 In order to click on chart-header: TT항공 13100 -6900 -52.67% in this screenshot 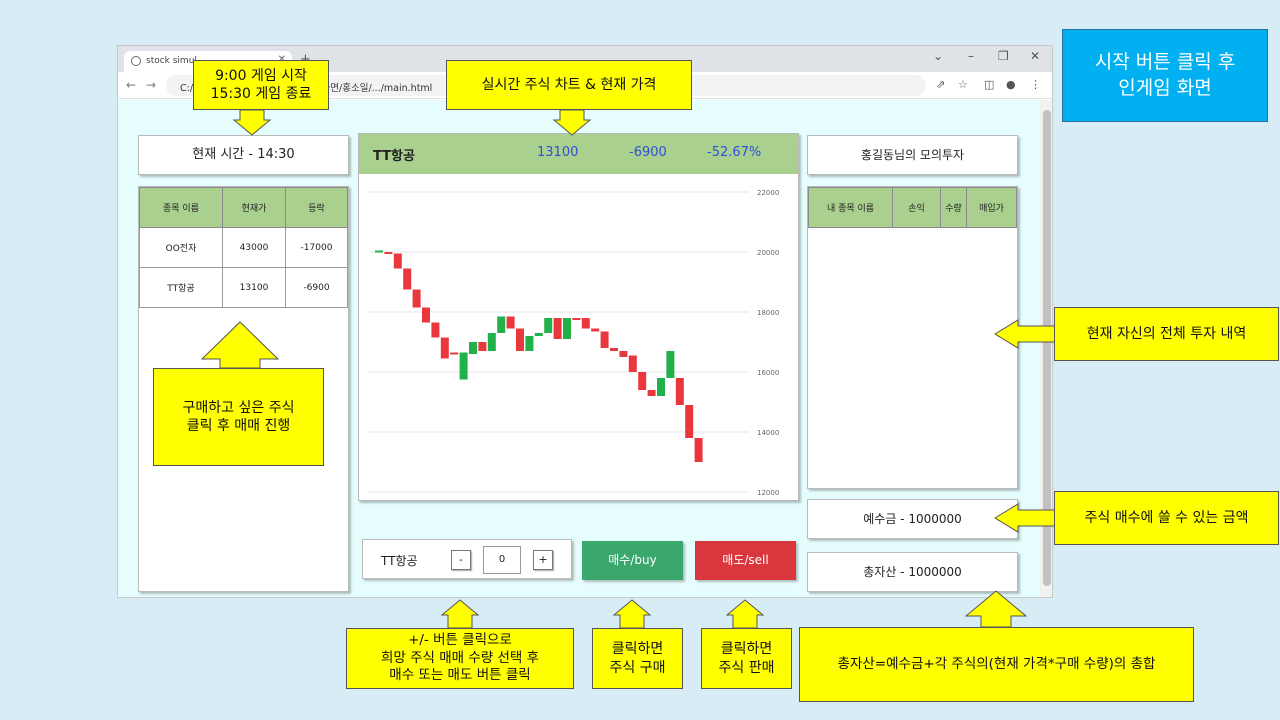, I will do `click(578, 154)`.